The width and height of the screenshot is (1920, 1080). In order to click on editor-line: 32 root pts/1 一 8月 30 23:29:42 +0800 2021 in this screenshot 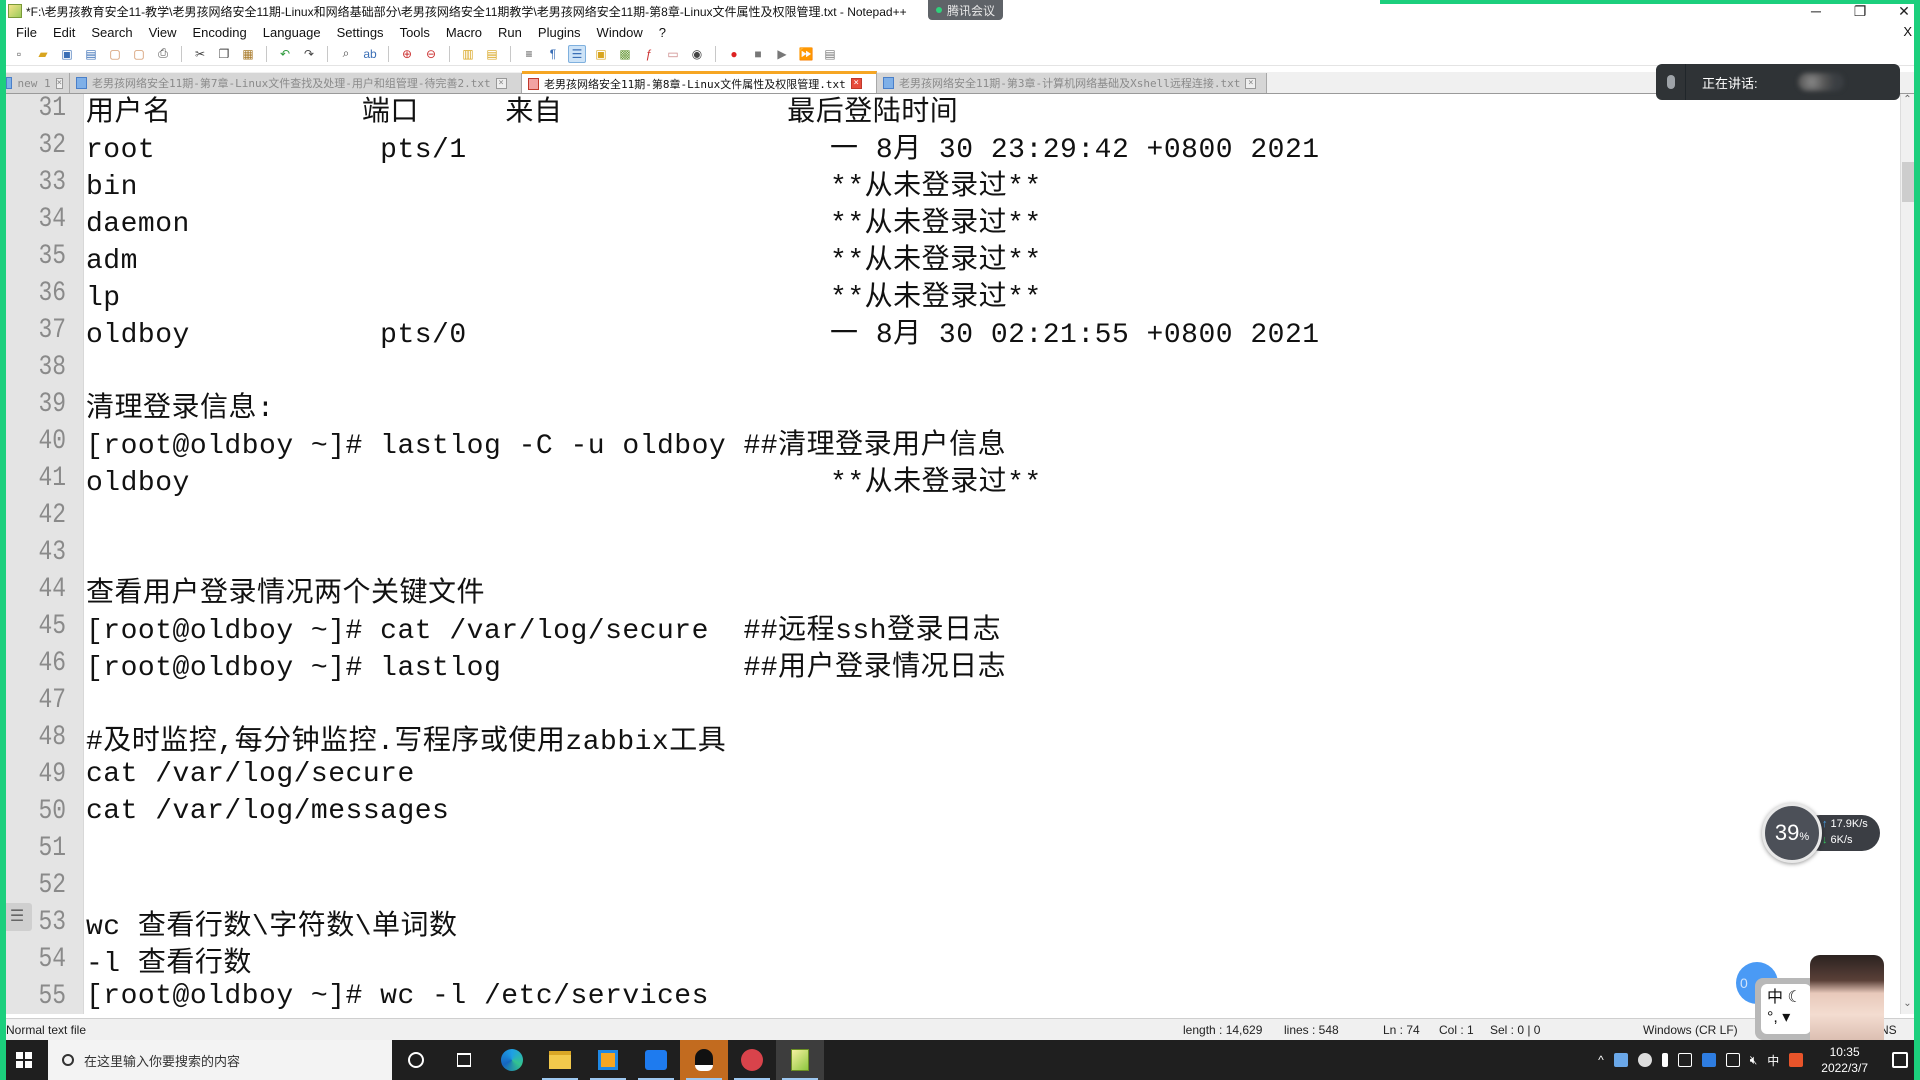, I will do `click(950, 146)`.